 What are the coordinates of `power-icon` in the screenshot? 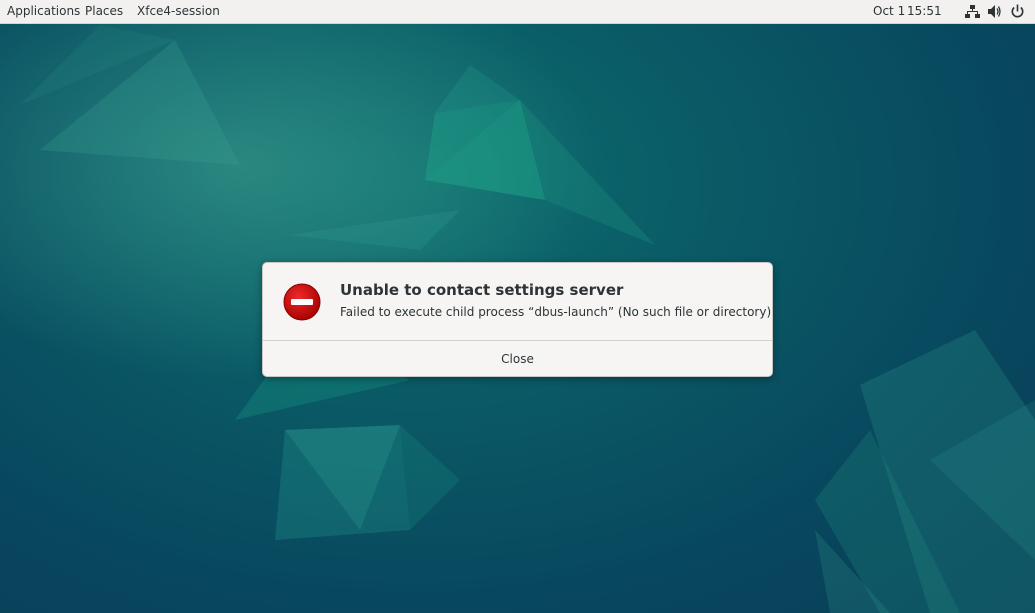 It's located at (1017, 11).